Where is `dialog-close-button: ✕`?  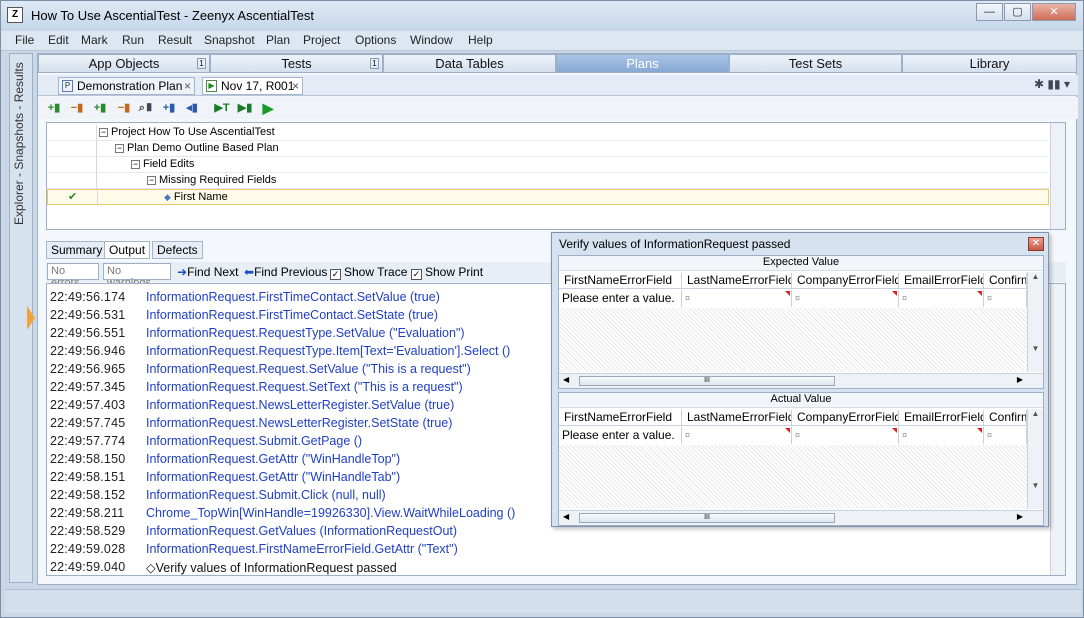
dialog-close-button: ✕ is located at coordinates (1036, 244).